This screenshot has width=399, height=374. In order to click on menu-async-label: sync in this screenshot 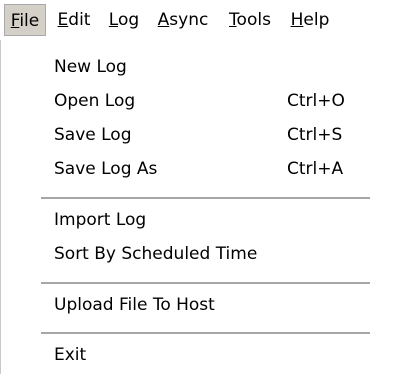, I will do `click(189, 20)`.